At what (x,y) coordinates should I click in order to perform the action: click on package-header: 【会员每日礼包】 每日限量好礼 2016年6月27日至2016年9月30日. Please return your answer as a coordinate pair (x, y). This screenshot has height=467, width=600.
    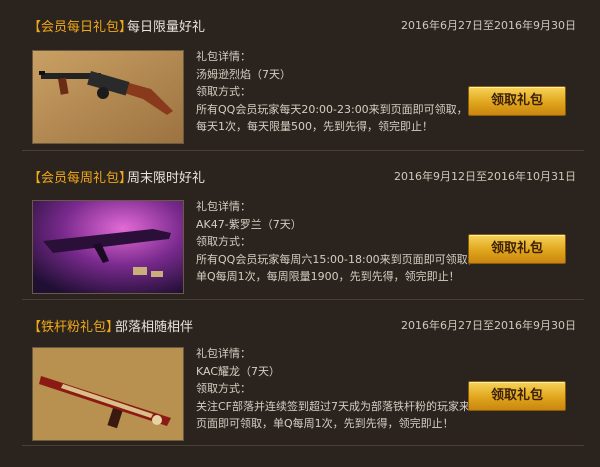
    Looking at the image, I should click on (303, 26).